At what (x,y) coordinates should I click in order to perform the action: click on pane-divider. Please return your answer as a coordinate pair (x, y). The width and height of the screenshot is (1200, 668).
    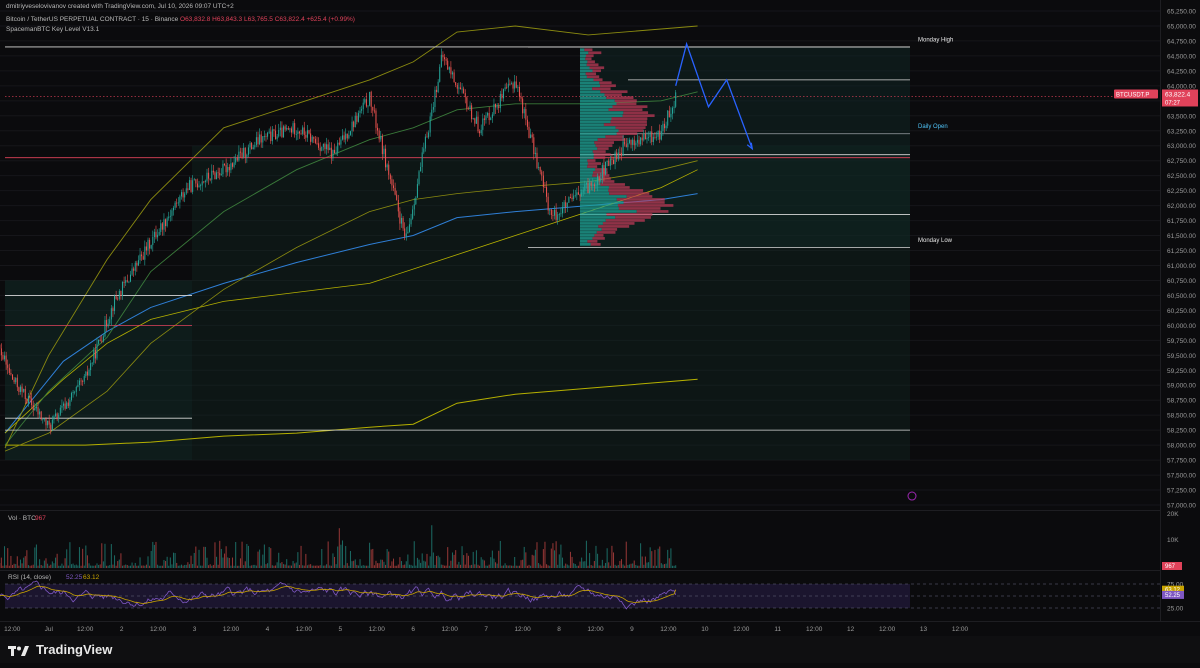
    Looking at the image, I should click on (580, 570).